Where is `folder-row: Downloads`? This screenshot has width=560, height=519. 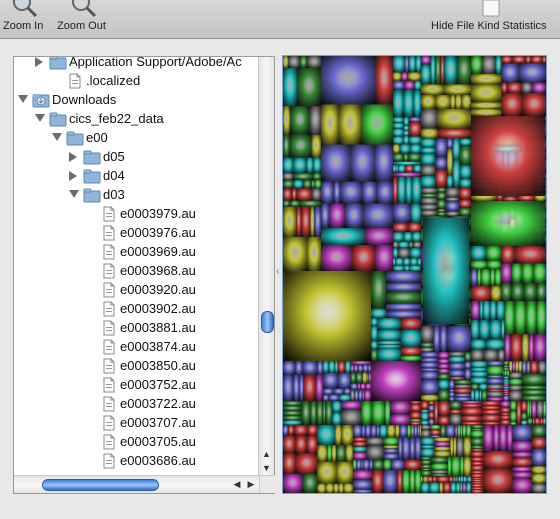
folder-row: Downloads is located at coordinates (136, 100).